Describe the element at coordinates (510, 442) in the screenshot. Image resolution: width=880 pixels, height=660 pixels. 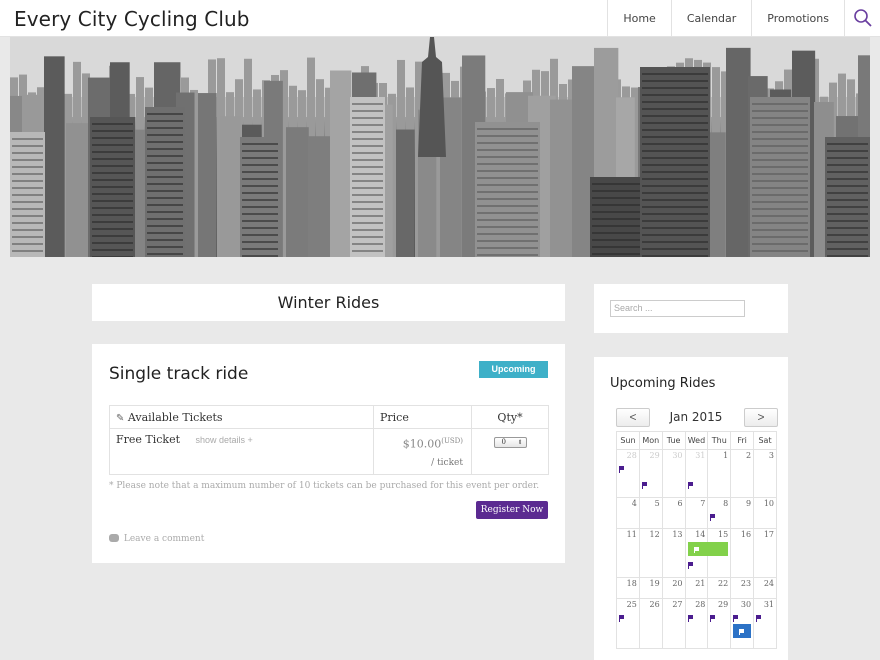
I see `quantity-select: 0 ⇕` at that location.